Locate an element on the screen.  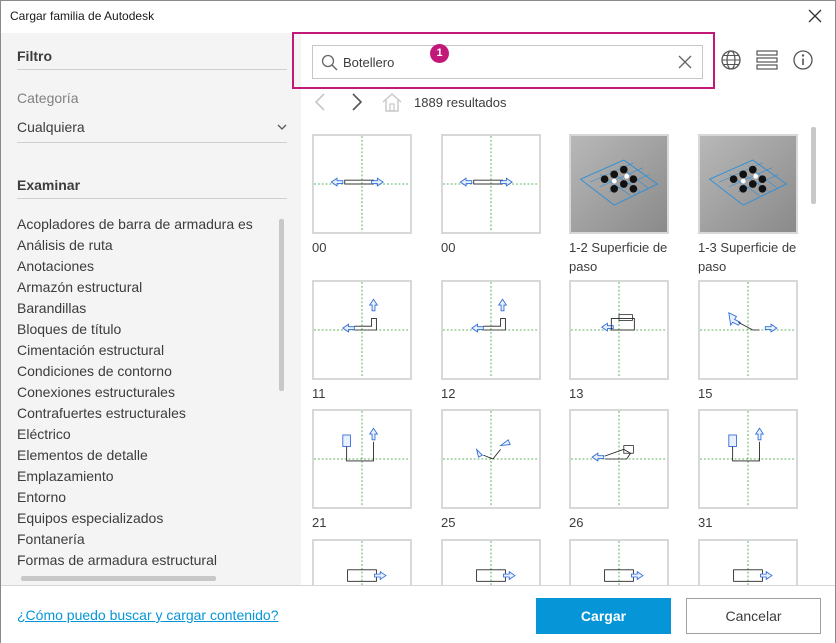
family-card: 1-3 Superficie de paso is located at coordinates (748, 205).